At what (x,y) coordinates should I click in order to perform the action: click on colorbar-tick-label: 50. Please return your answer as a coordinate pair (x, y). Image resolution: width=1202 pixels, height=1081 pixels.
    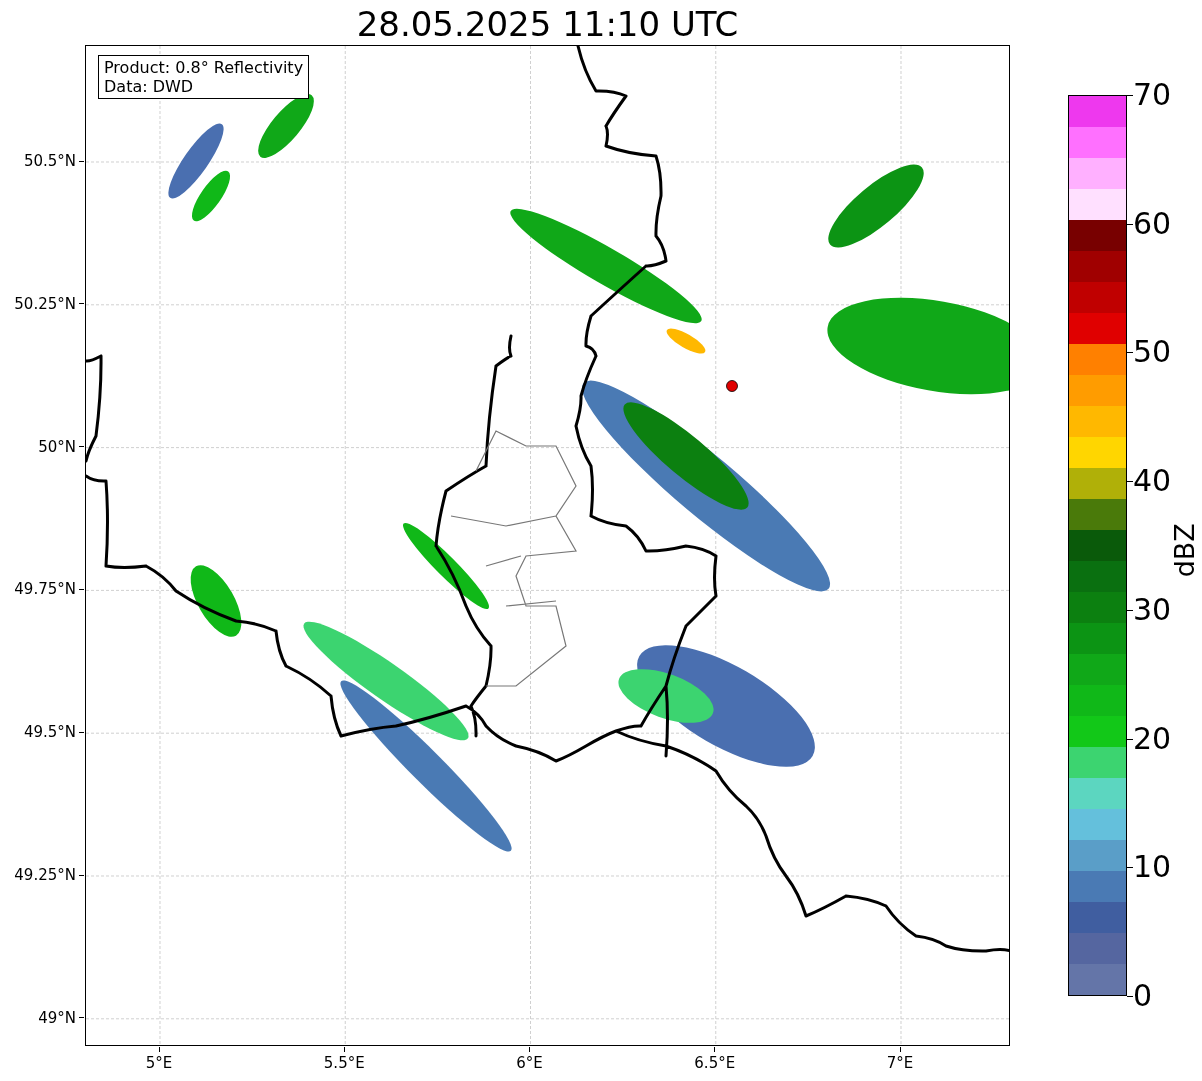
    Looking at the image, I should click on (1152, 352).